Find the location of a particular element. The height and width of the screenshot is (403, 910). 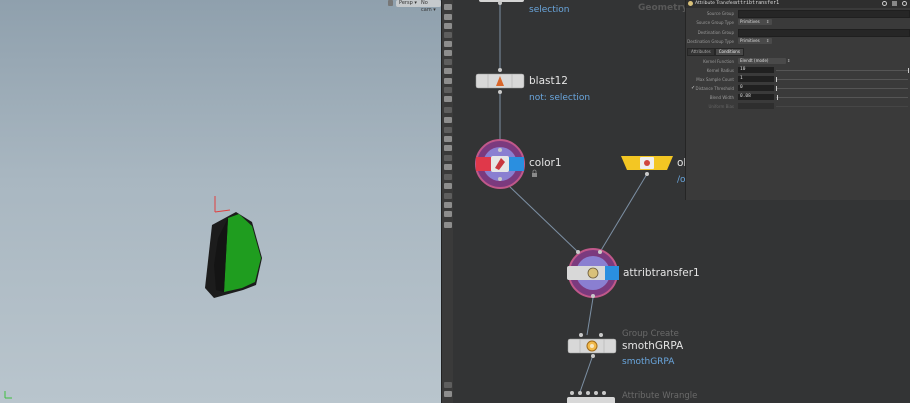

pen-tool-icon is located at coordinates (448, 139).